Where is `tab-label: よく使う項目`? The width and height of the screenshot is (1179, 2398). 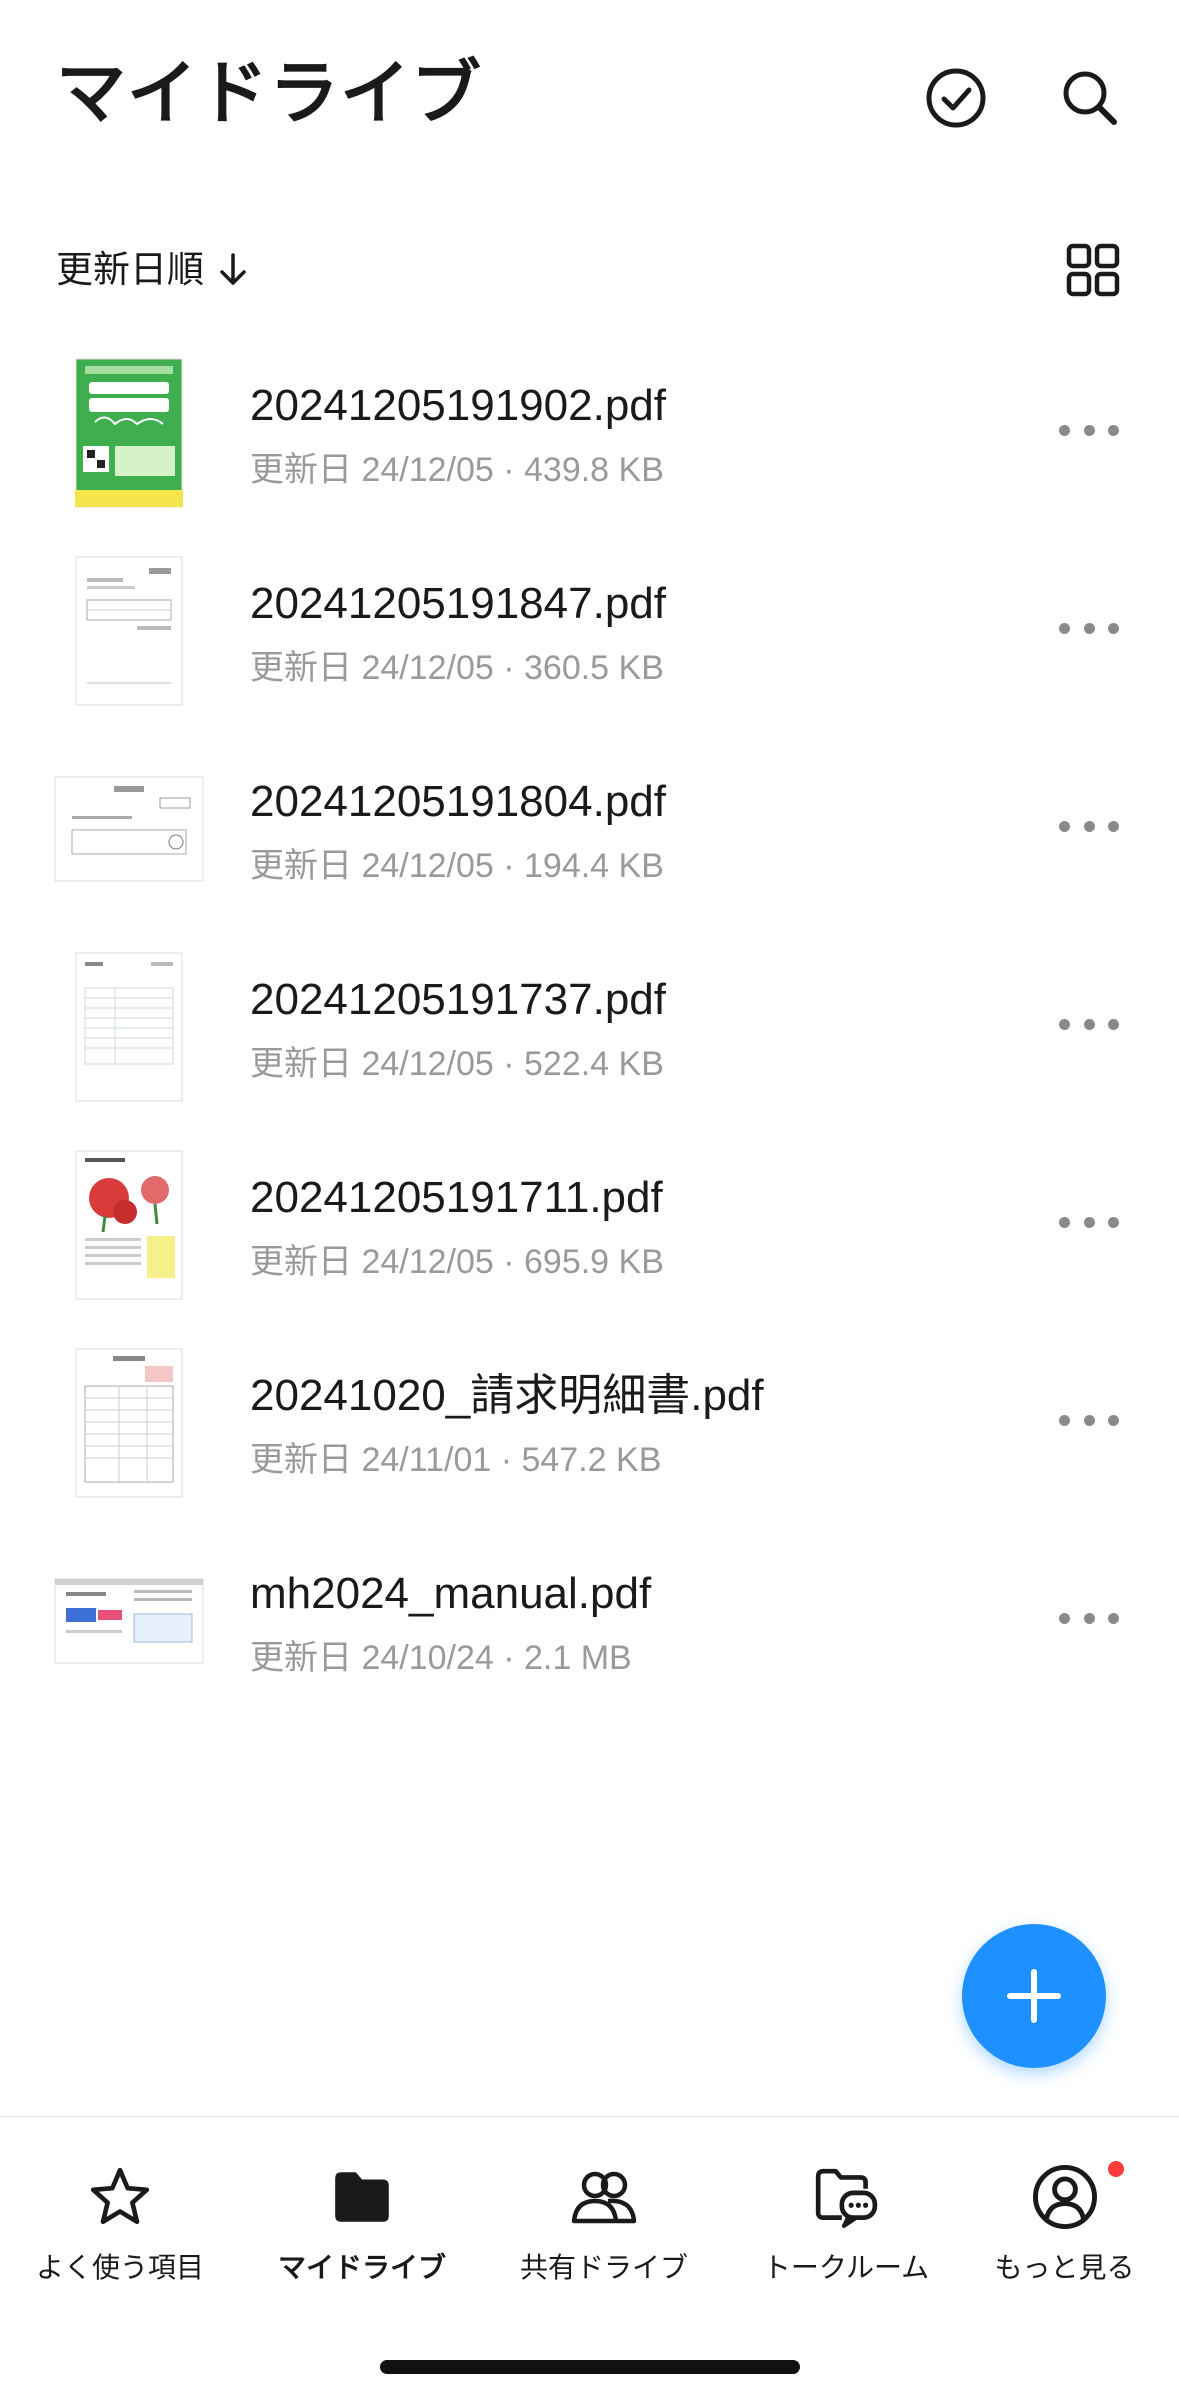
tab-label: よく使う項目 is located at coordinates (119, 2267).